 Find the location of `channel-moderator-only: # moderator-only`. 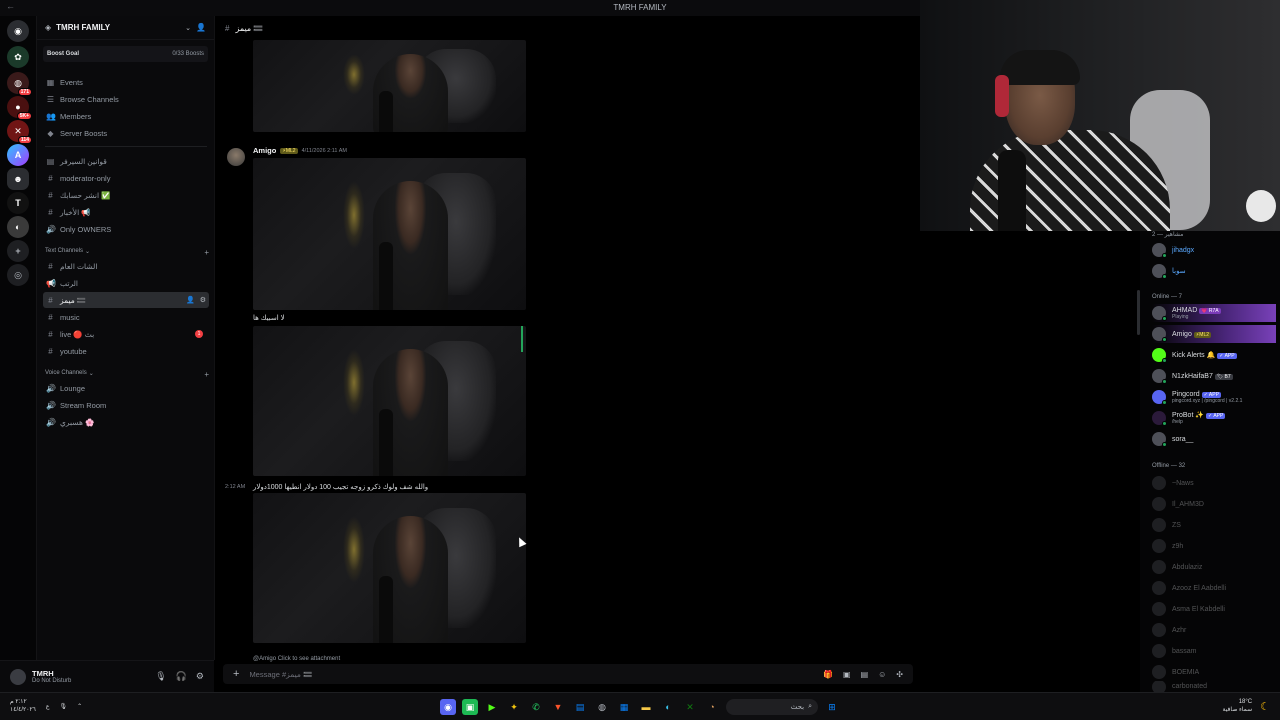

channel-moderator-only: # moderator-only is located at coordinates (126, 178).